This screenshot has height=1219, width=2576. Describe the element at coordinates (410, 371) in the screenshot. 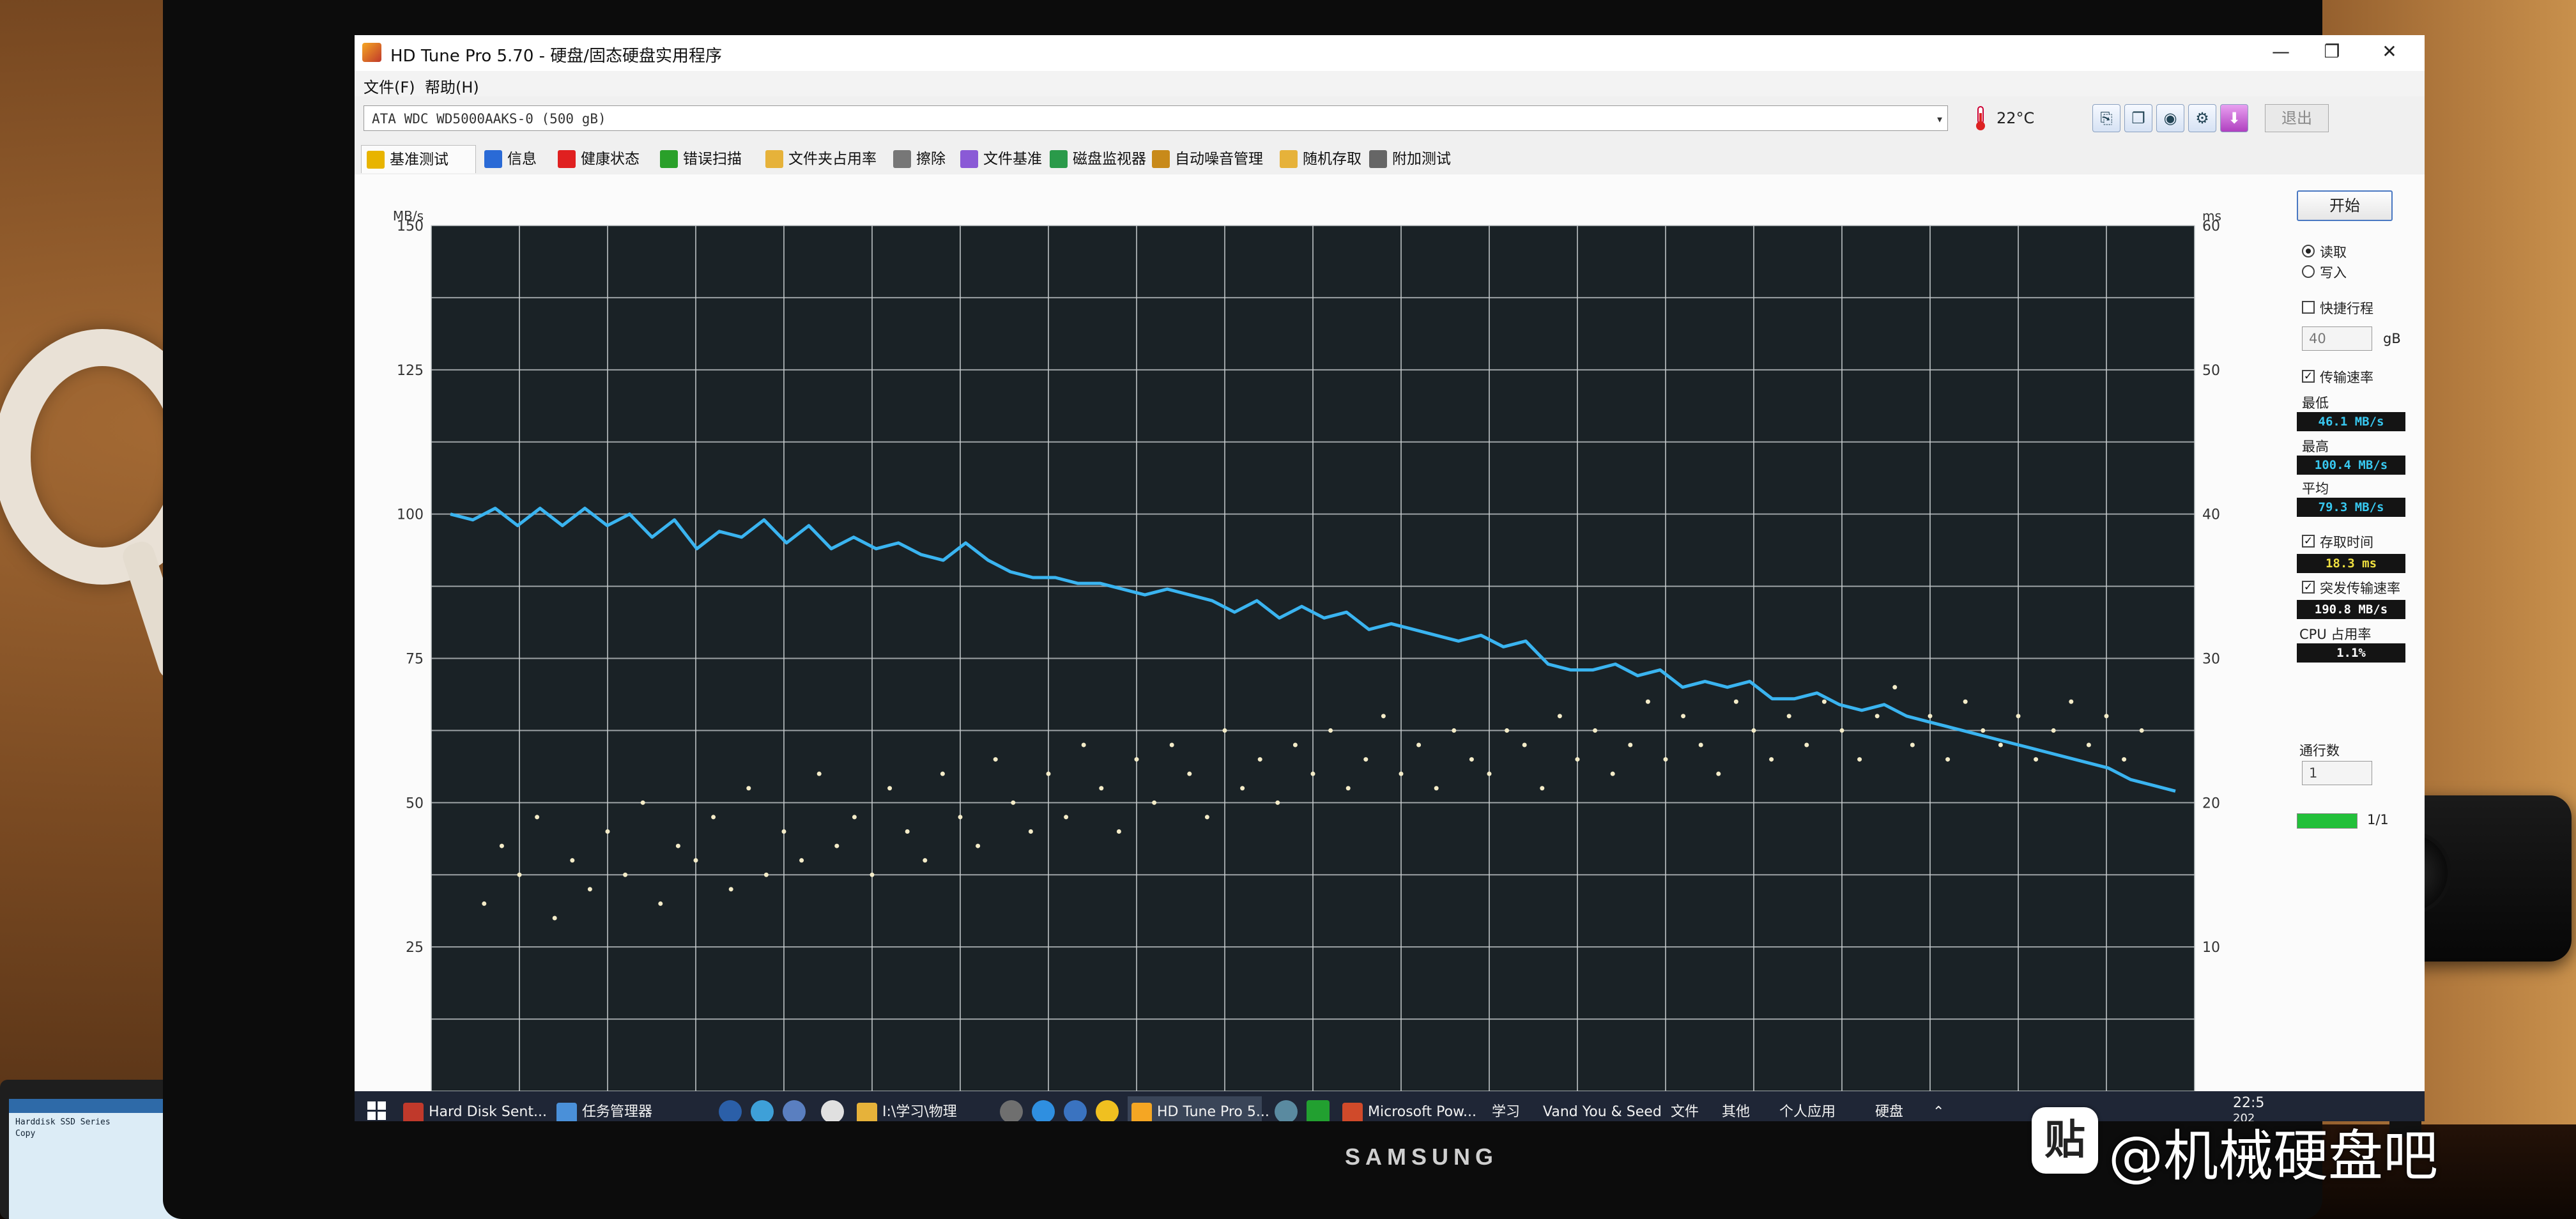

I see `y-axis-tick-label: 125` at that location.